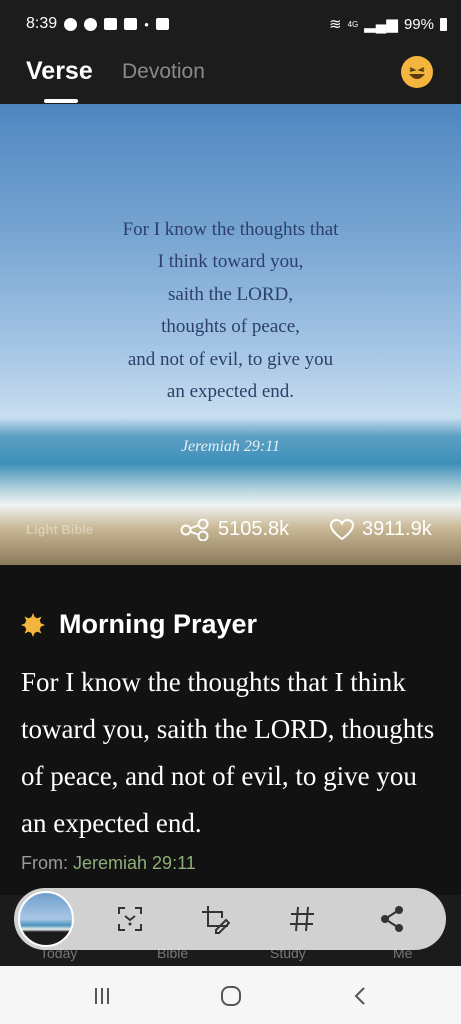  I want to click on prayer-source: From: Jeremiah 29:11, so click(108, 863).